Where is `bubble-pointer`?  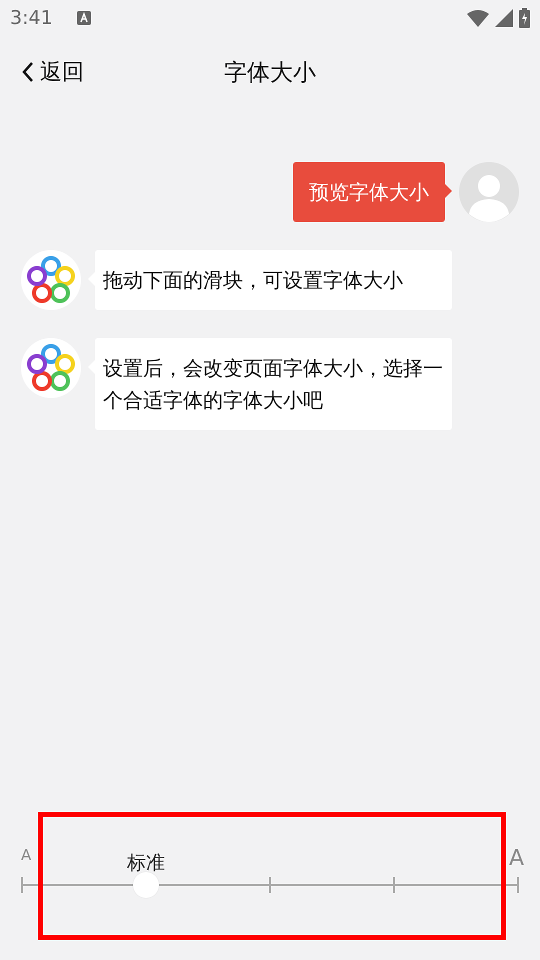 bubble-pointer is located at coordinates (448, 191).